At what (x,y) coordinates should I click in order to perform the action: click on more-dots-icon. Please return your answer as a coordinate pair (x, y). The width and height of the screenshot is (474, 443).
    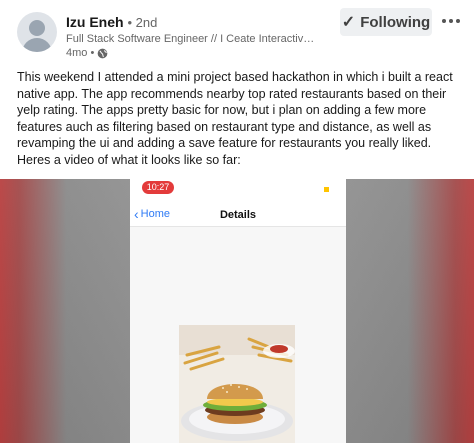
    Looking at the image, I should click on (451, 21).